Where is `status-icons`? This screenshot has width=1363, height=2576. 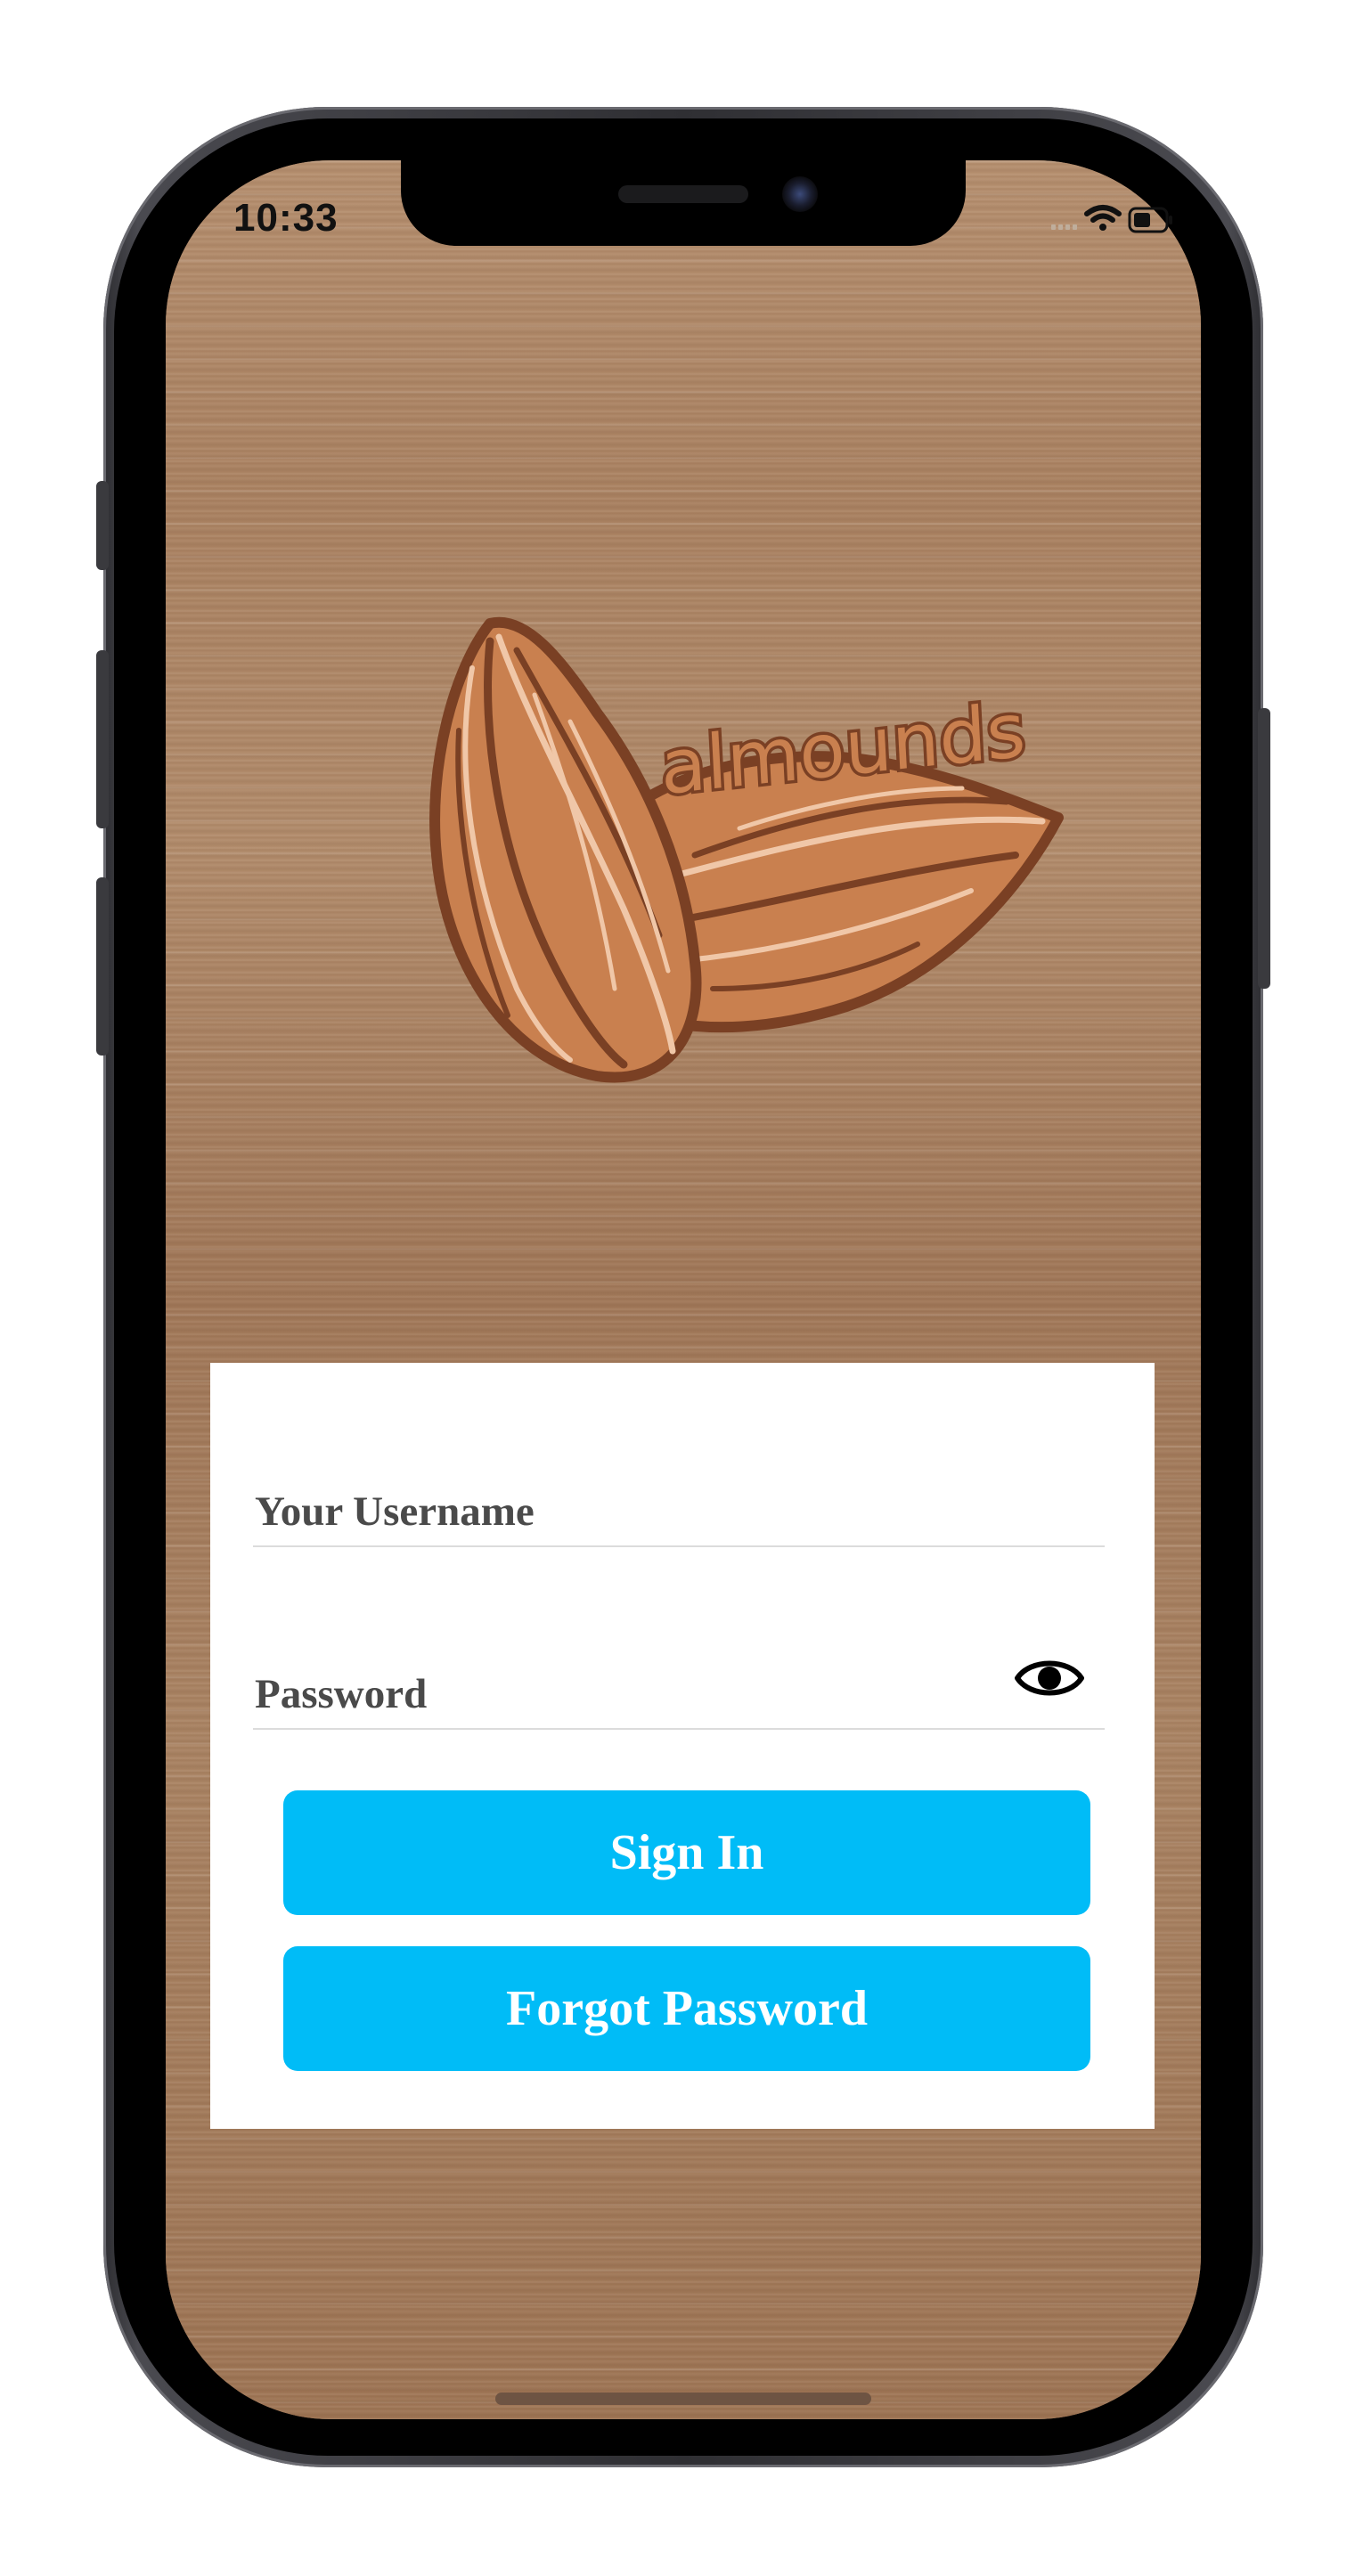 status-icons is located at coordinates (1113, 218).